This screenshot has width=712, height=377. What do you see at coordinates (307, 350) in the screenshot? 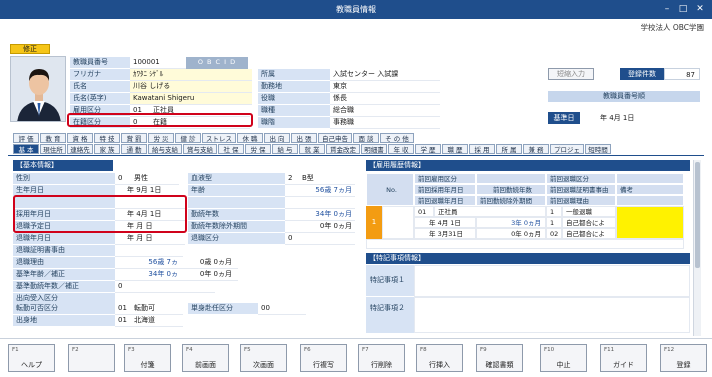
I see `fkey-number: F6` at bounding box center [307, 350].